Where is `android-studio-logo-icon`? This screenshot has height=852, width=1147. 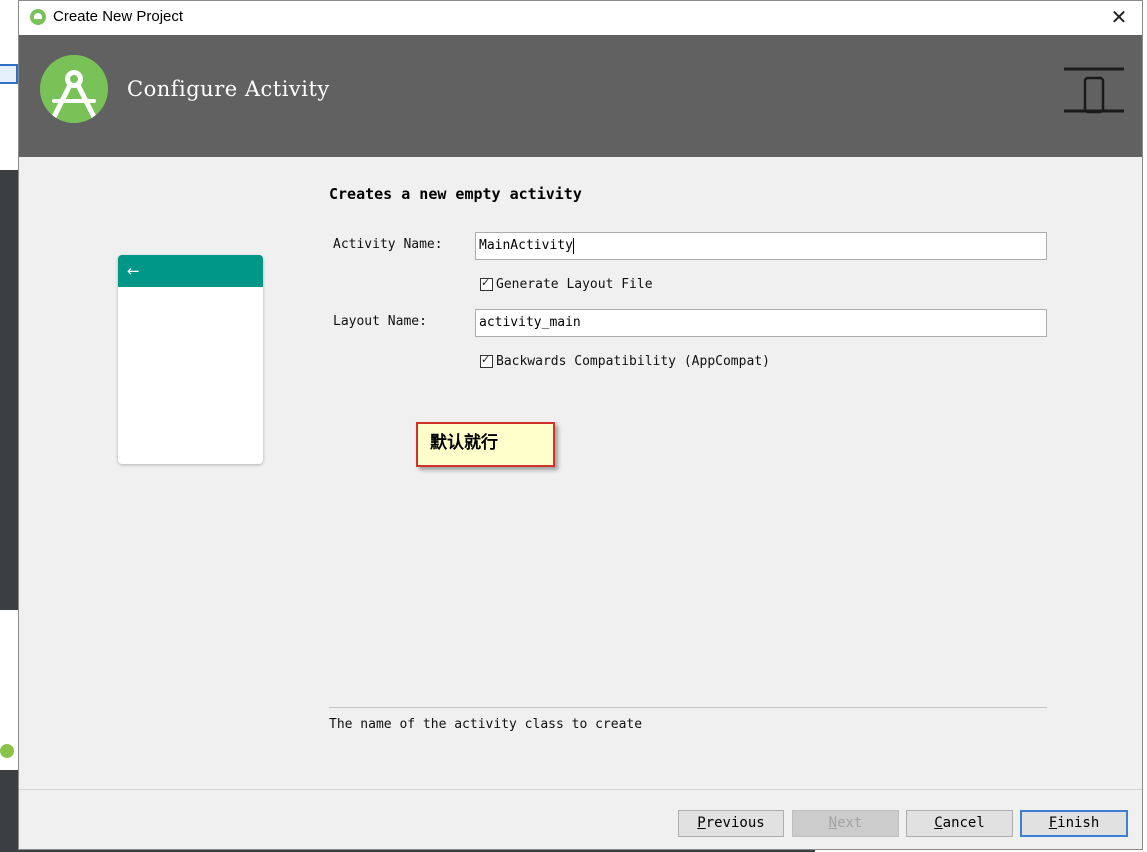 android-studio-logo-icon is located at coordinates (74, 89).